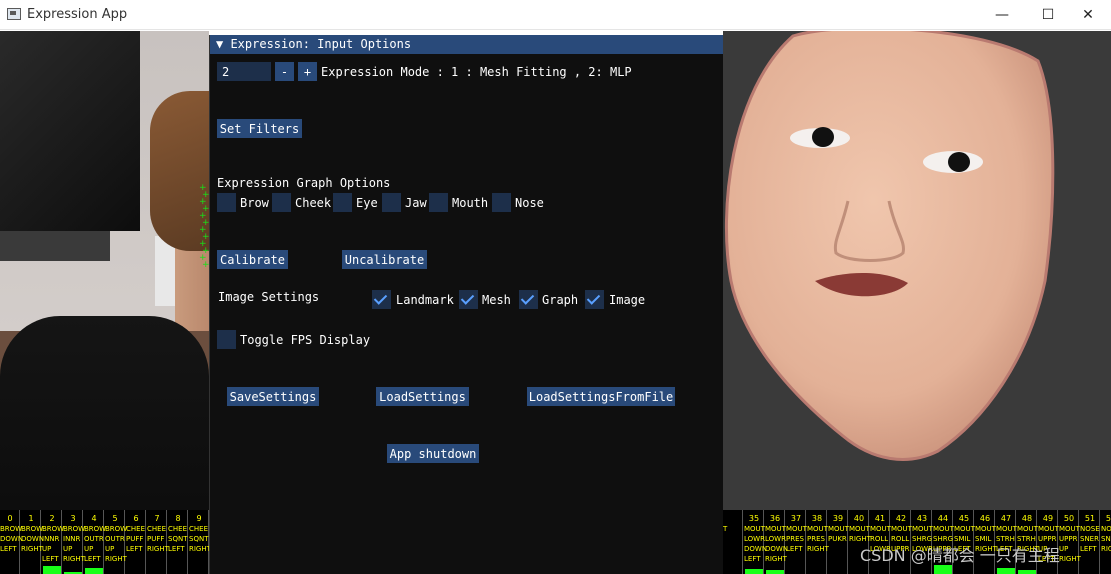  I want to click on graph-column-index: 48, so click(1027, 518).